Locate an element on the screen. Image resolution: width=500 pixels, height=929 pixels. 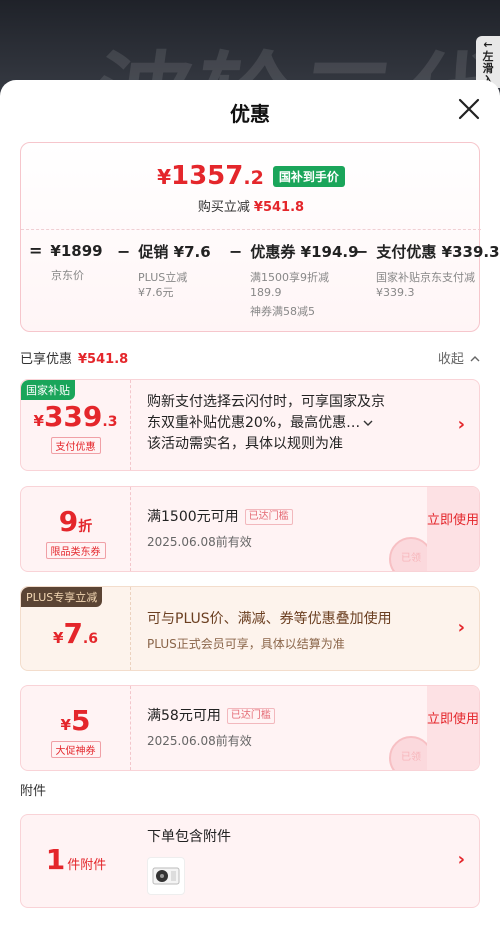
breakdown-promotion: − 促销 ¥7.6 PLUS立减 ¥7.6元 is located at coordinates (164, 270).